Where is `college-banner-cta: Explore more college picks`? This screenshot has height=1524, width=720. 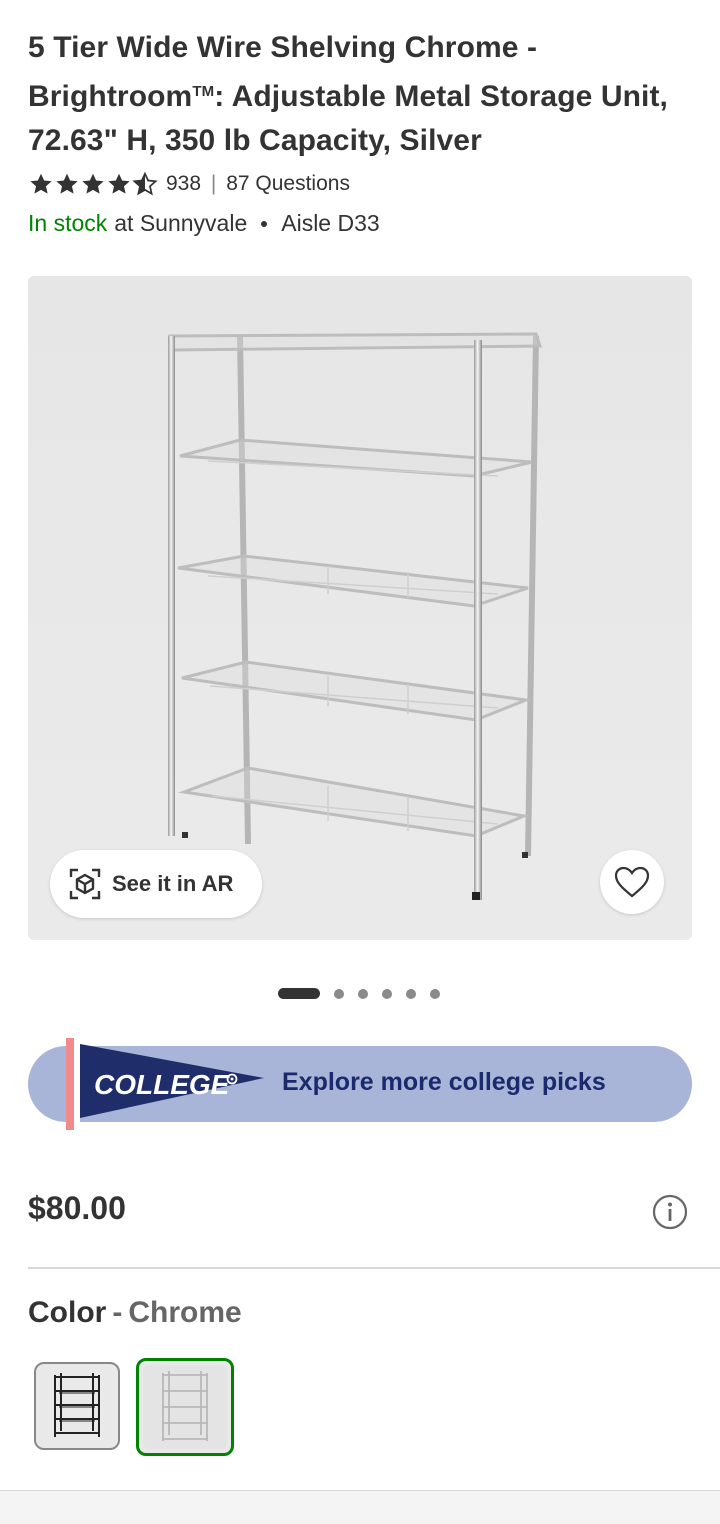 college-banner-cta: Explore more college picks is located at coordinates (444, 1082).